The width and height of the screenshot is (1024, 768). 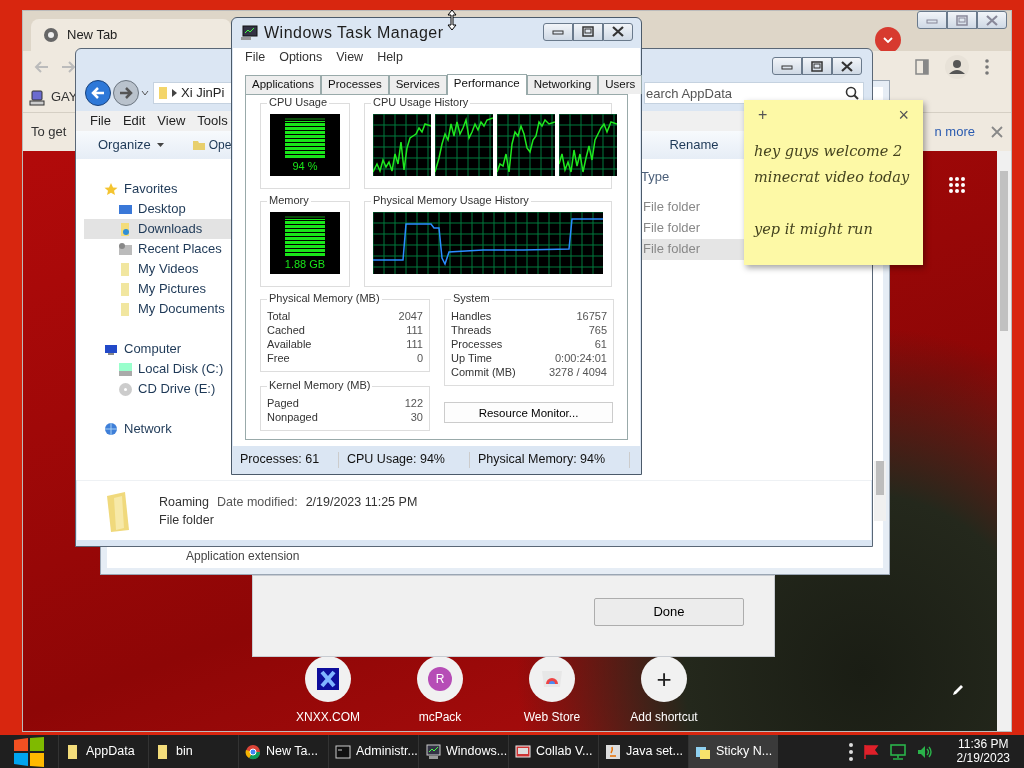 I want to click on stat-value: 16757, so click(x=591, y=317).